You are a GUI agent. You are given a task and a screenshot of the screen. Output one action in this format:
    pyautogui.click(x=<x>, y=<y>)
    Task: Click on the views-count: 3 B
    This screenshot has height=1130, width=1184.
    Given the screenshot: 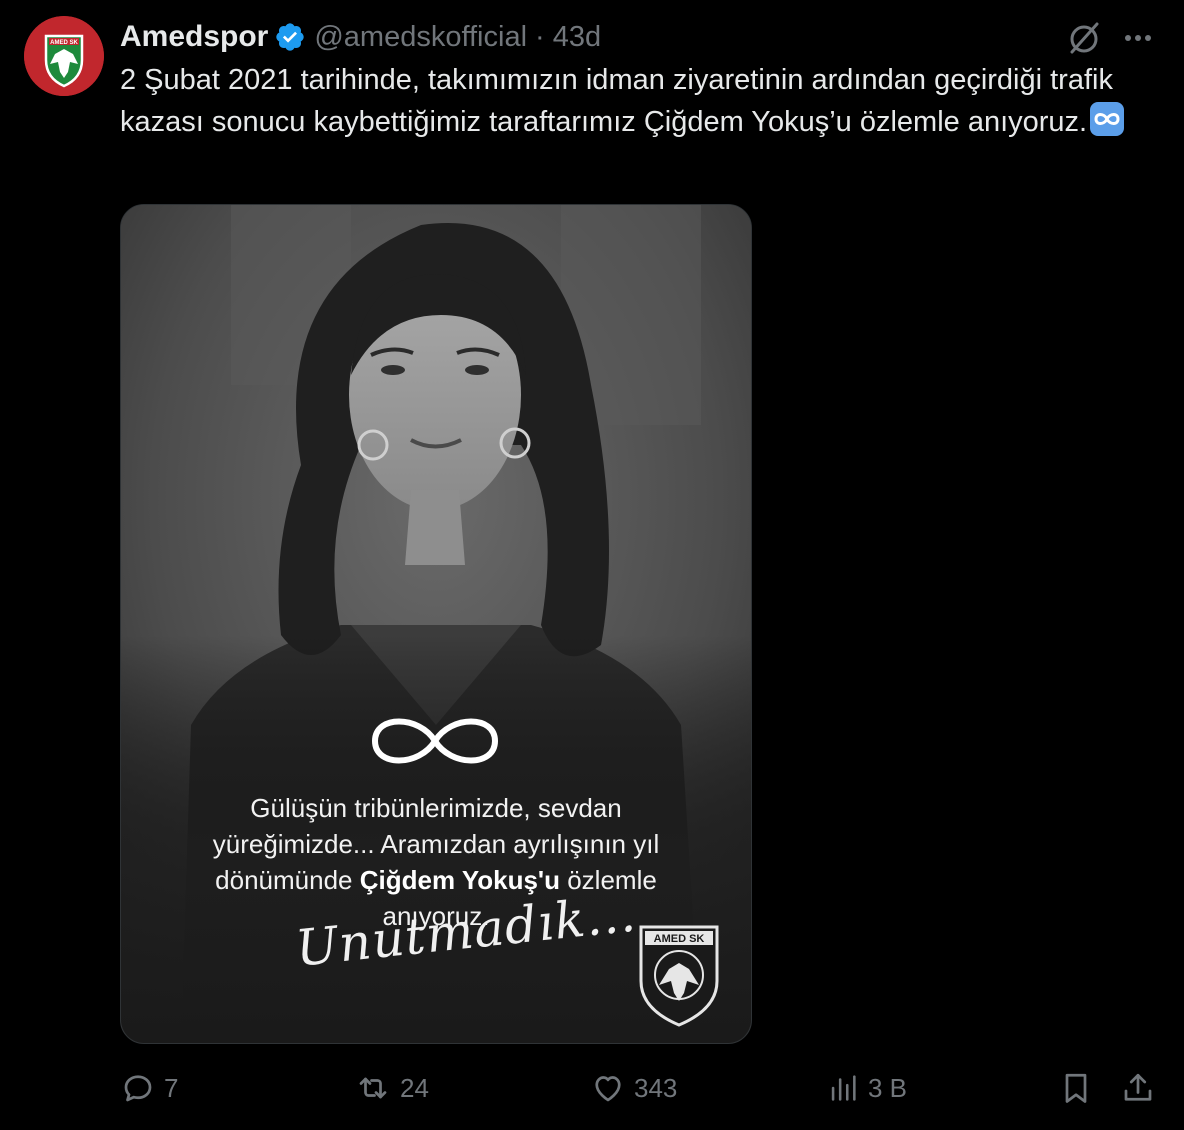 What is the action you would take?
    pyautogui.click(x=888, y=1087)
    